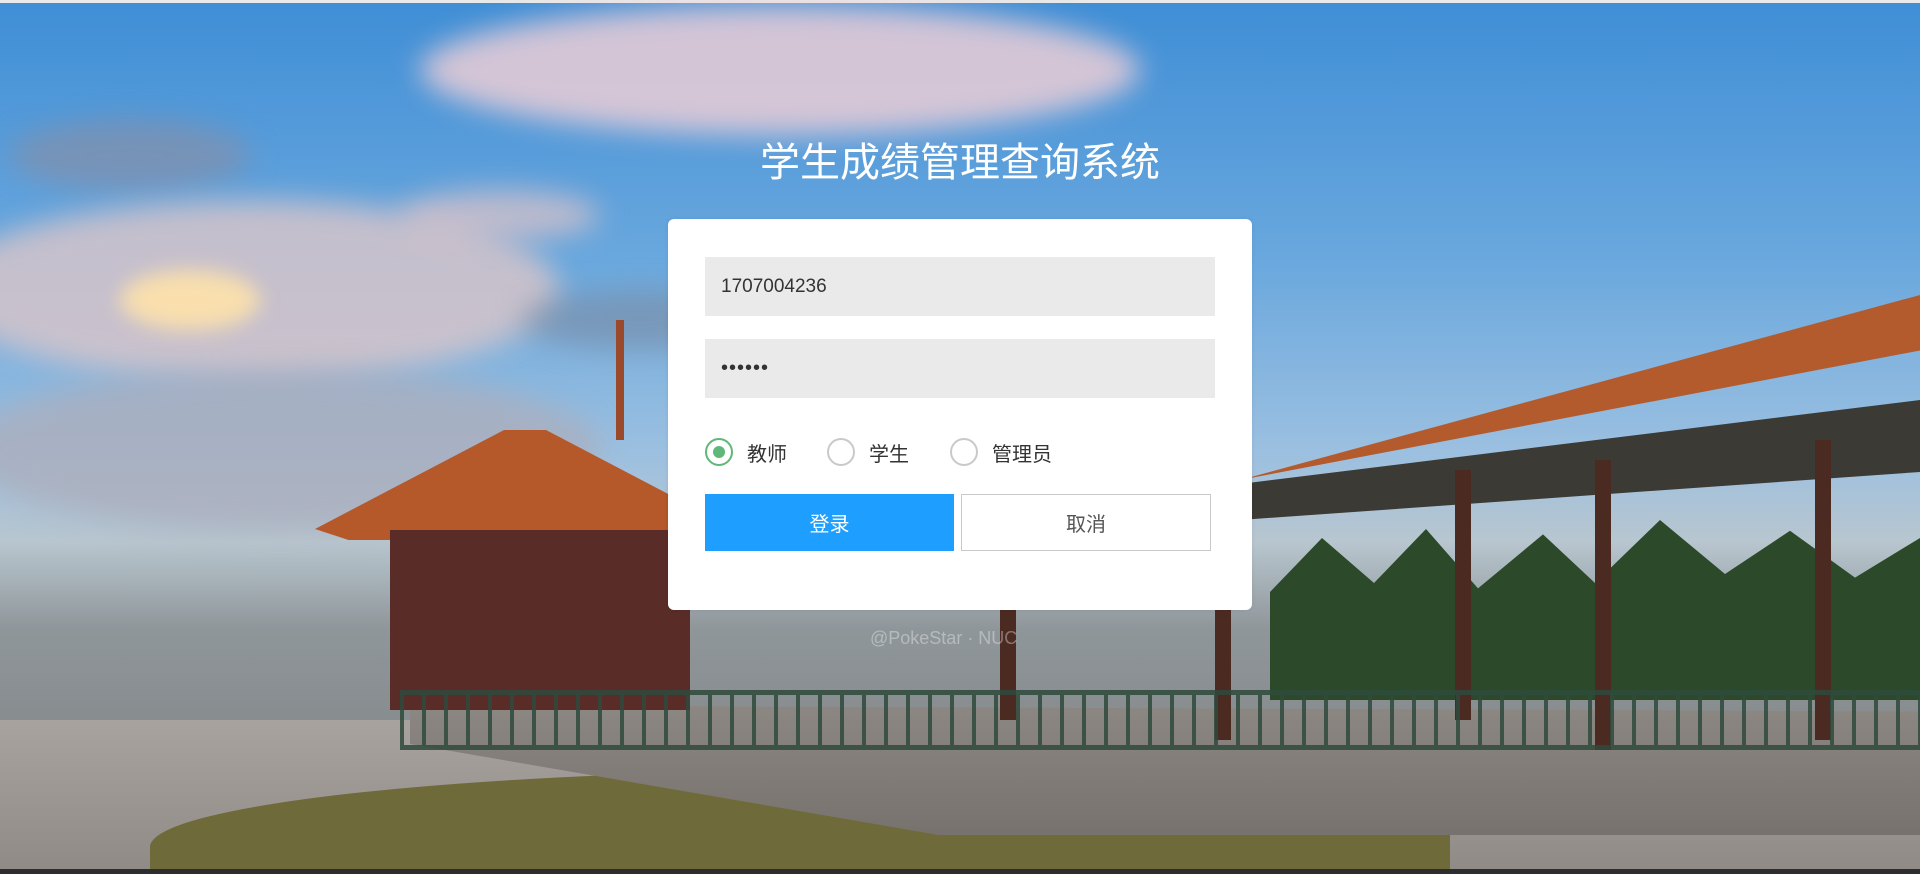  Describe the element at coordinates (960, 163) in the screenshot. I see `page-title: 学生成绩管理查询系统` at that location.